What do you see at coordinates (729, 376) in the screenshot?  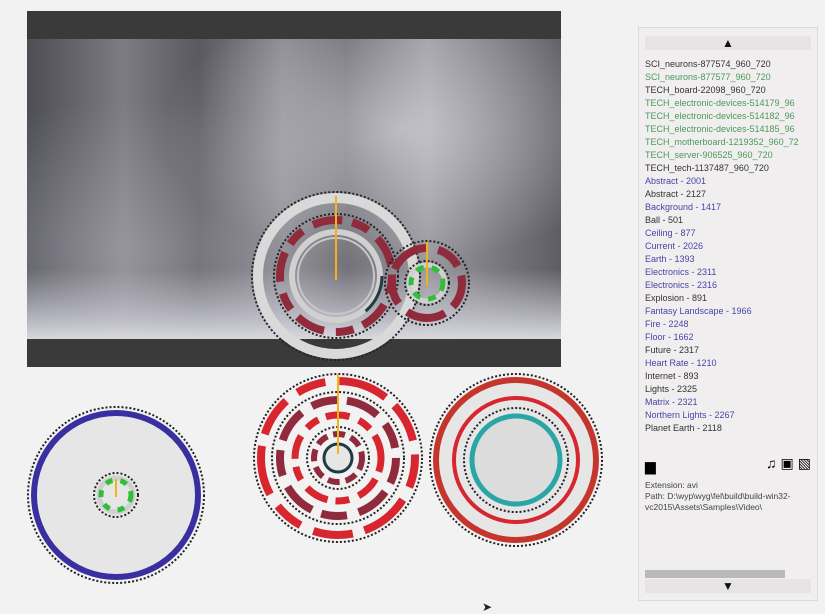 I see `file-list-item: Internet - 893` at bounding box center [729, 376].